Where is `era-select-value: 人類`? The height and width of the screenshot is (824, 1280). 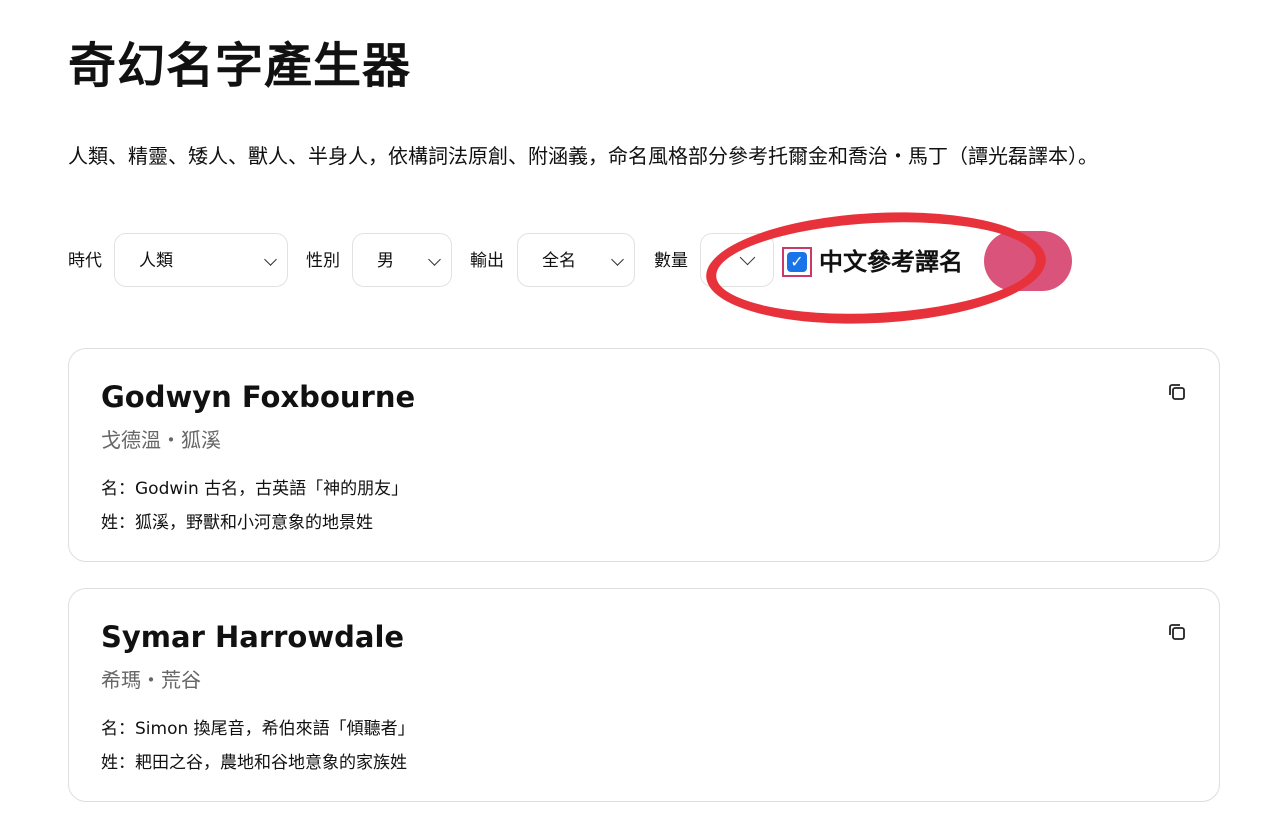 era-select-value: 人類 is located at coordinates (156, 261).